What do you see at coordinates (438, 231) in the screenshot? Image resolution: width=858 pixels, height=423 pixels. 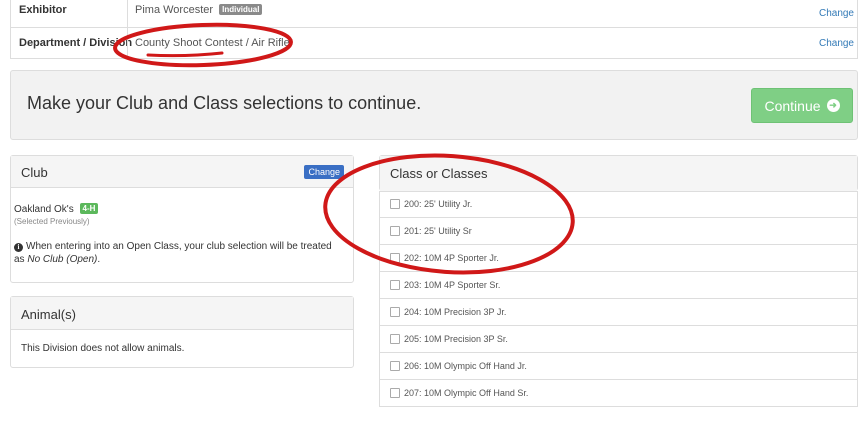 I see `class-option-label: 201: 25' Utility Sr` at bounding box center [438, 231].